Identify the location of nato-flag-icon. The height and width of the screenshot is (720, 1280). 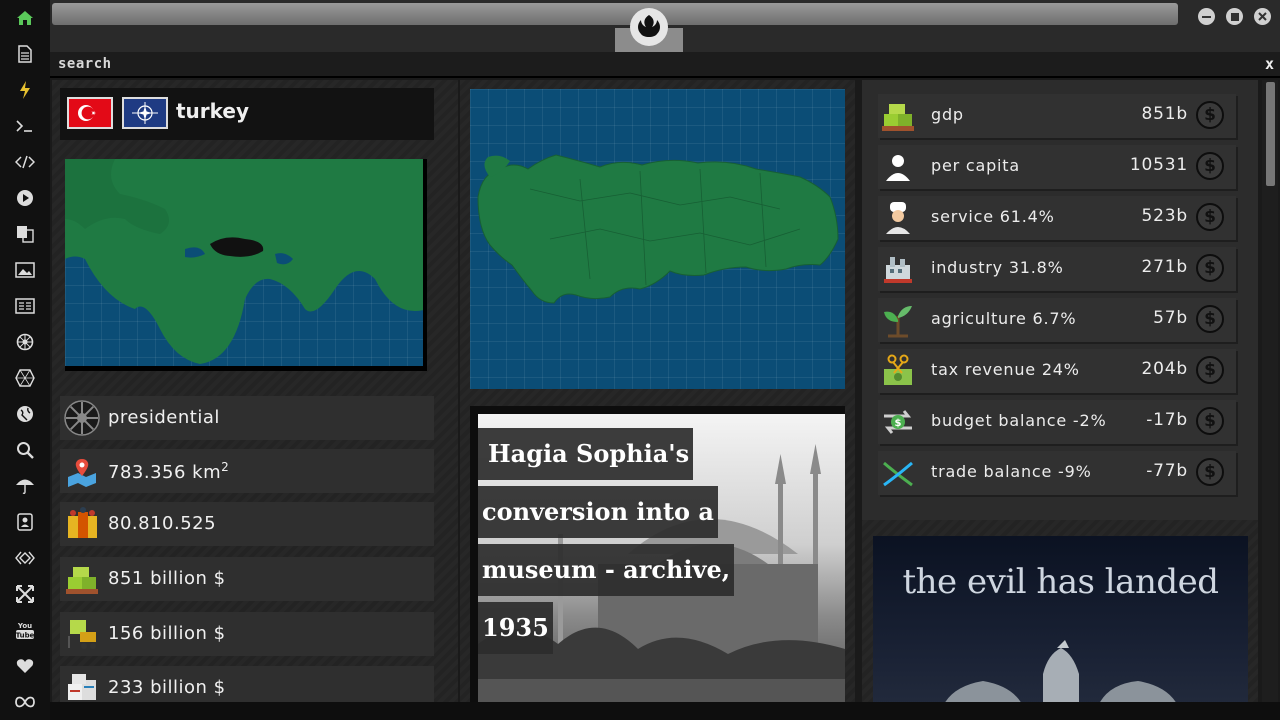
(145, 113).